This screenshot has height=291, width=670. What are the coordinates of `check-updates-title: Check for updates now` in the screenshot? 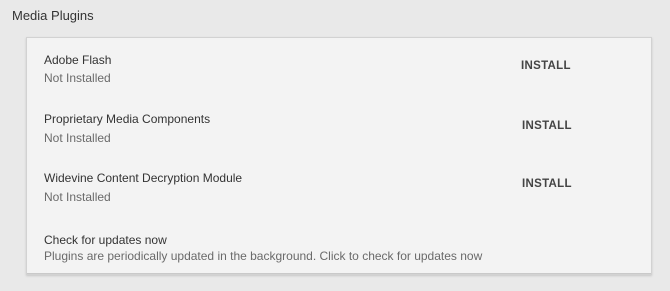 It's located at (105, 240).